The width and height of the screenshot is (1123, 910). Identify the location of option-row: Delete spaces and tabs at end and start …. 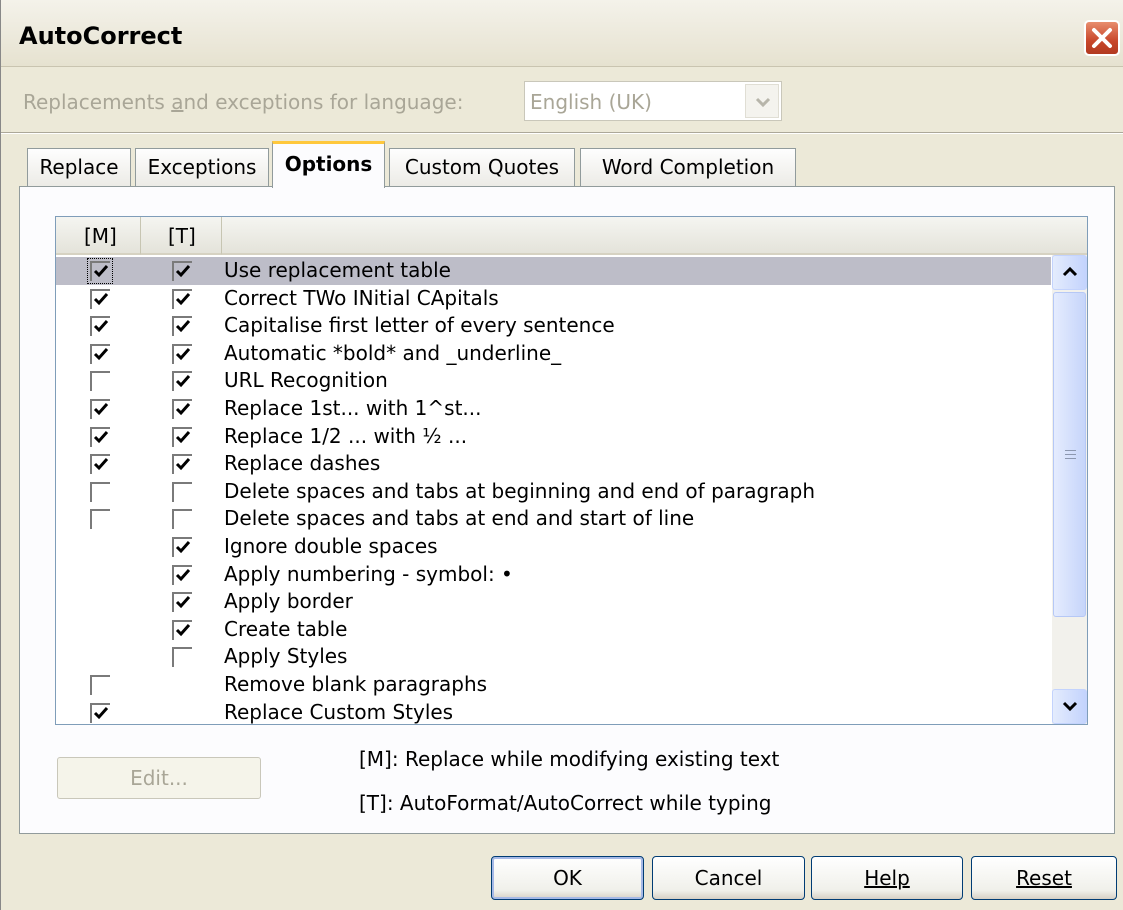
(553, 519).